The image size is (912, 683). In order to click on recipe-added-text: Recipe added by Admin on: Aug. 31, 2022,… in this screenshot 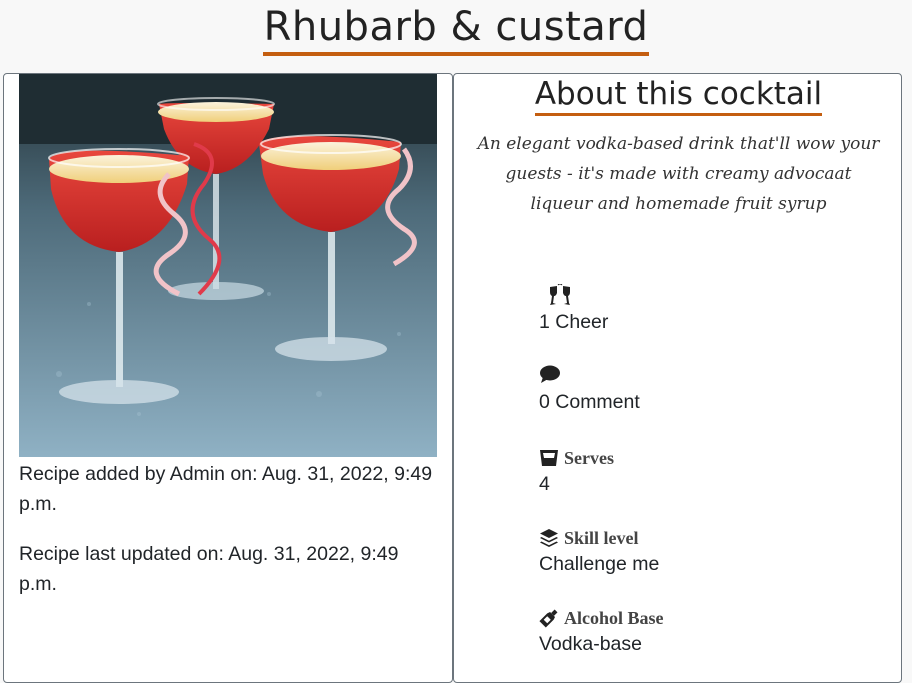, I will do `click(226, 489)`.